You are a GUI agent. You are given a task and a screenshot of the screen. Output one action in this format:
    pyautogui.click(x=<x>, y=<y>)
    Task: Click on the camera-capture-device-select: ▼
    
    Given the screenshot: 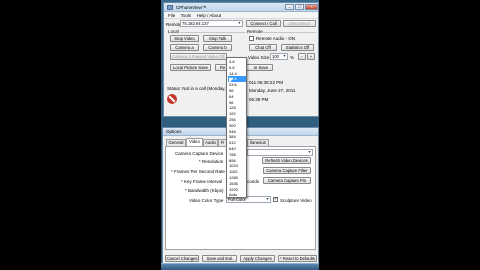 What is the action you would take?
    pyautogui.click(x=280, y=152)
    